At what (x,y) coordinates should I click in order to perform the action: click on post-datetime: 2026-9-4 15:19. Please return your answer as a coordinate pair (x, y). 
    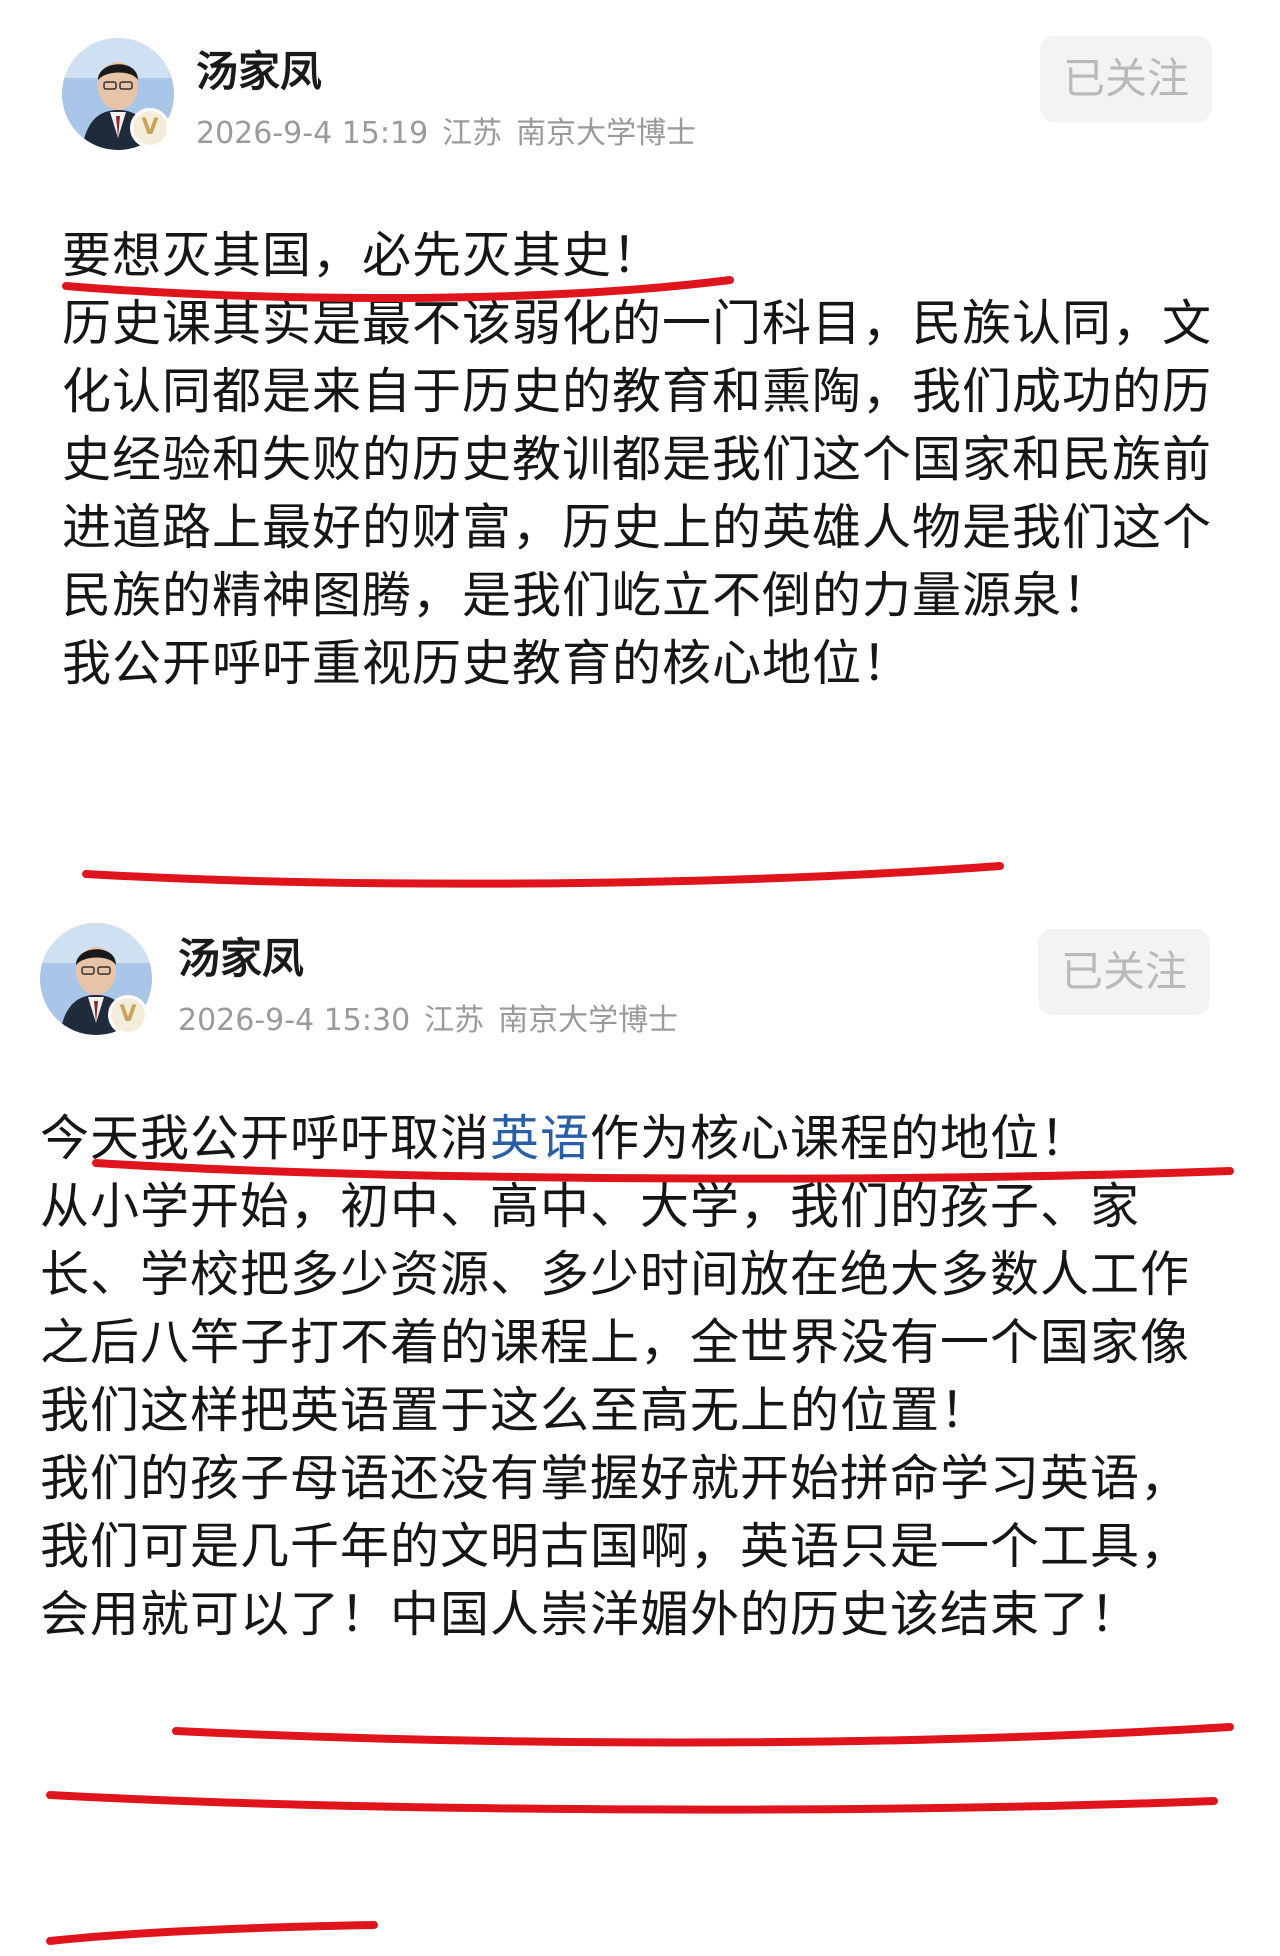
    Looking at the image, I should click on (312, 133).